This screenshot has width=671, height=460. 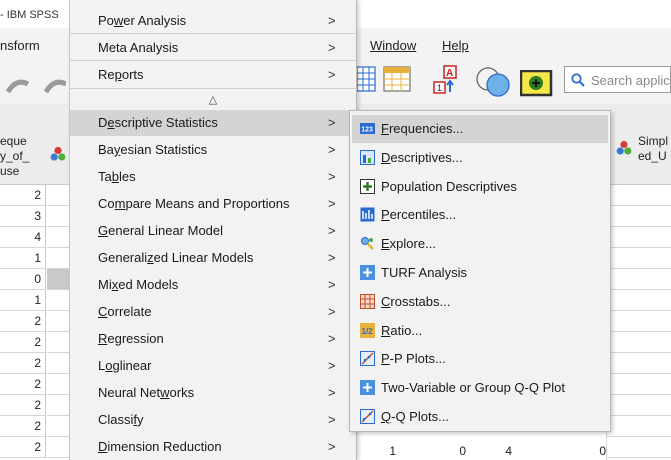 I want to click on menu-item-bayesian-statistics: Bayesian Statistics >, so click(x=213, y=150).